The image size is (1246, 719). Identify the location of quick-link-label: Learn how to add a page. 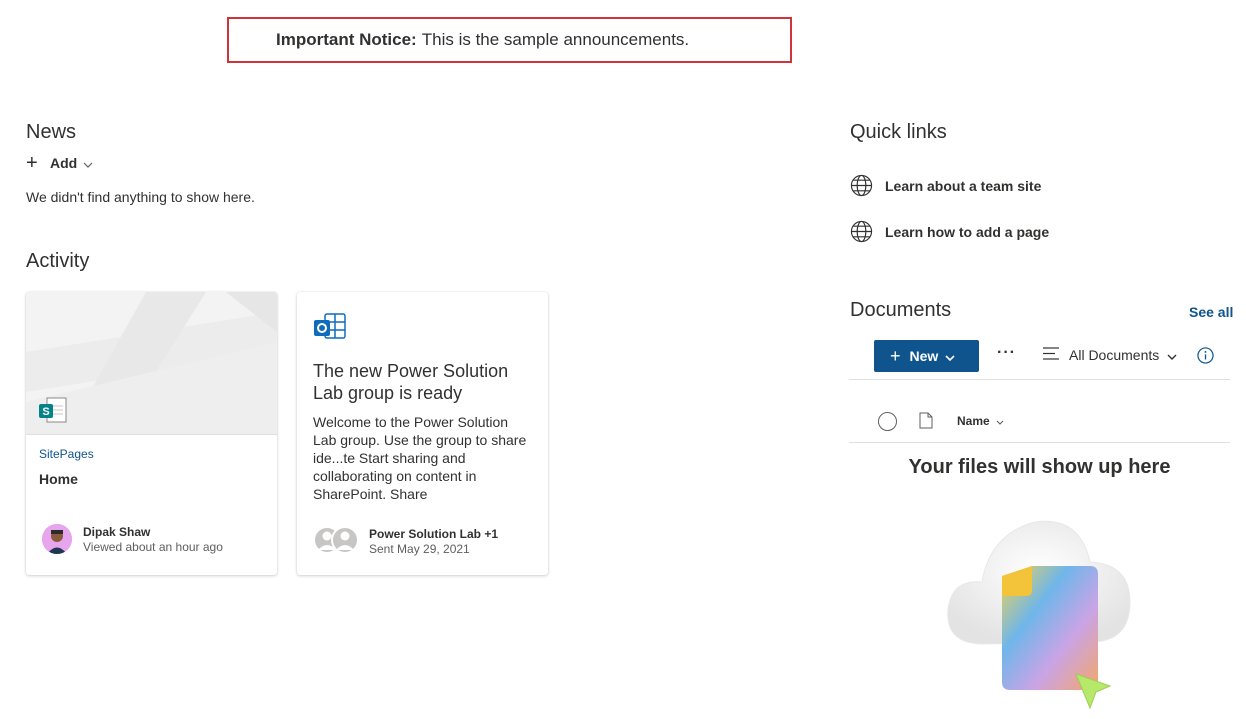
(967, 231).